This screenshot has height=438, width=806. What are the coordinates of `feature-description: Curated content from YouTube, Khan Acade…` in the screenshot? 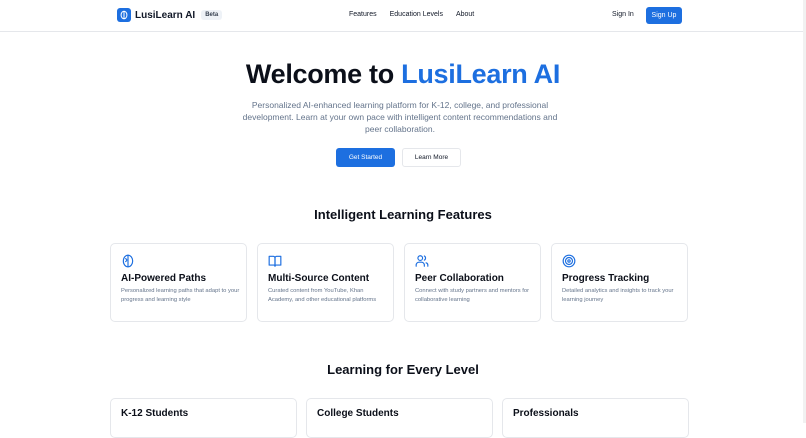 It's located at (322, 295).